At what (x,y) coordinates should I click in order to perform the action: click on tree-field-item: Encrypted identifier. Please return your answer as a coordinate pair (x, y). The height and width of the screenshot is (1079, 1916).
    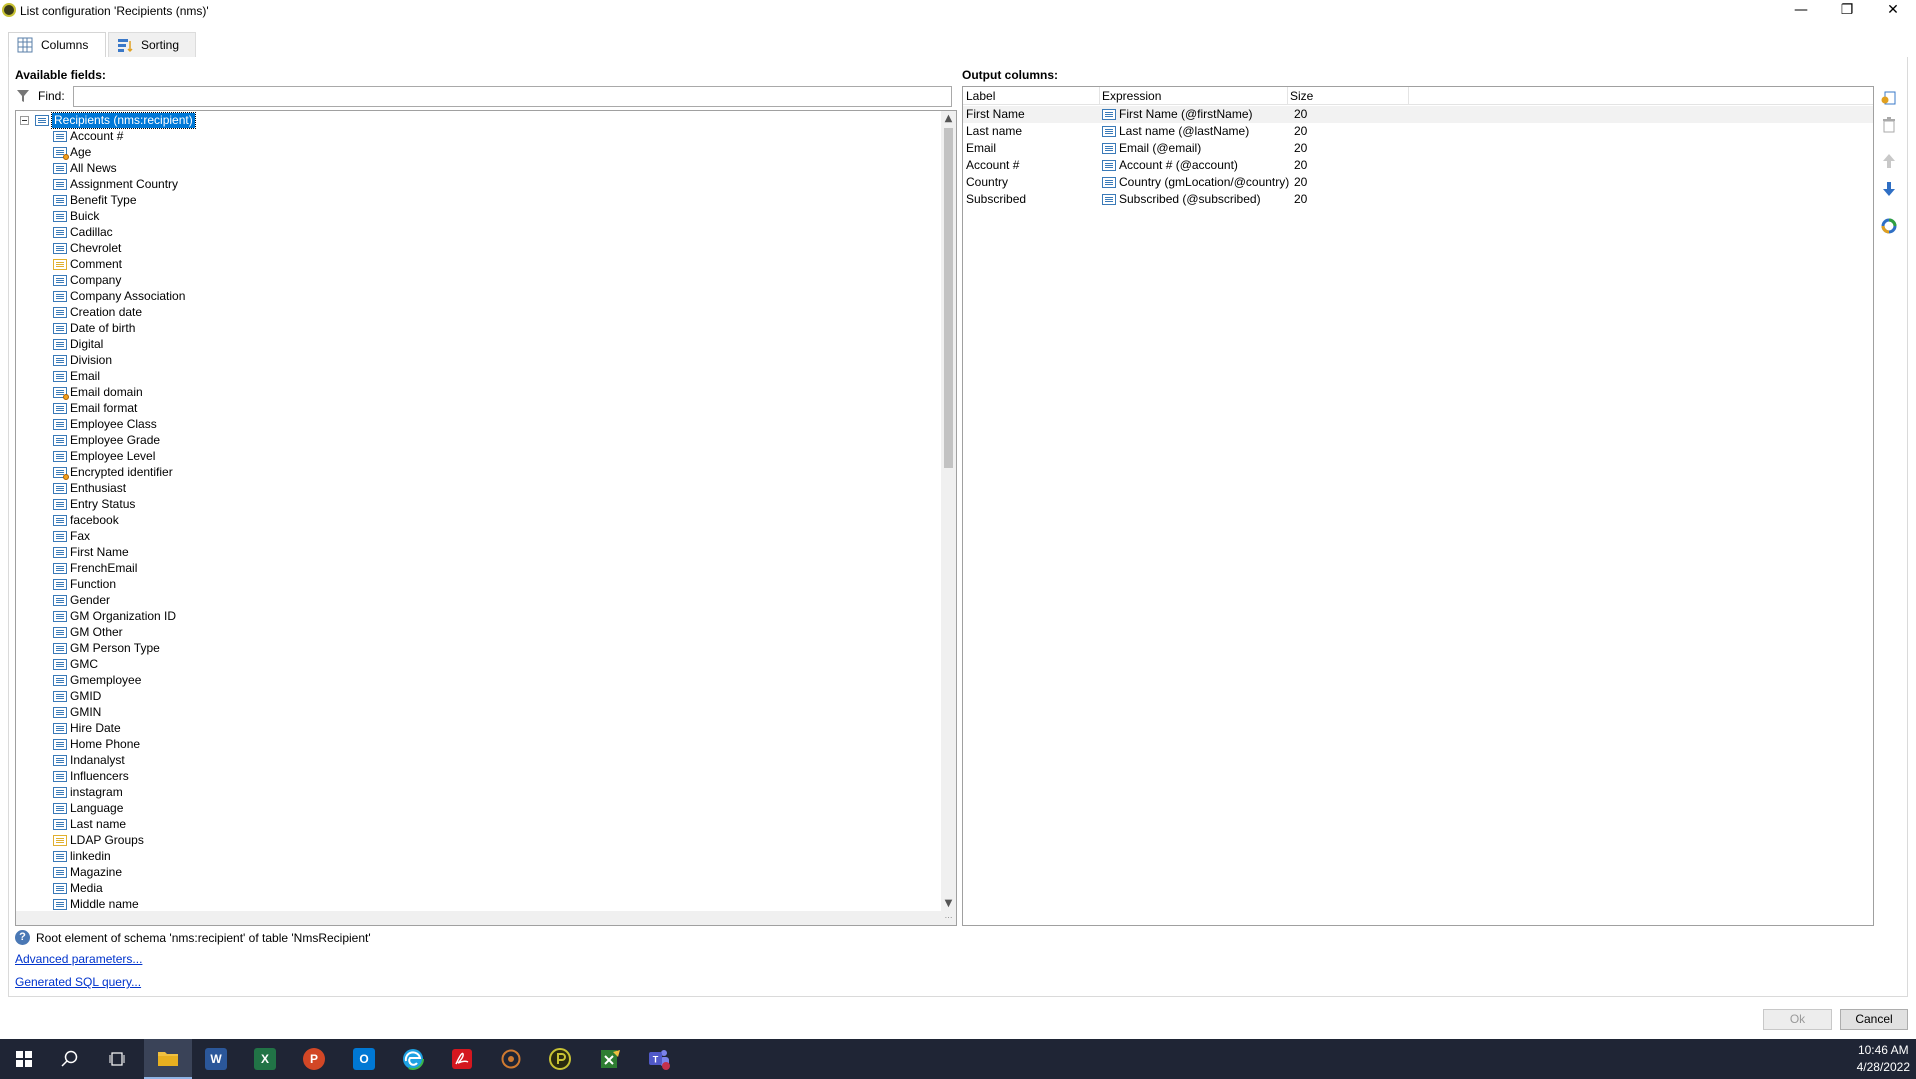
    Looking at the image, I should click on (119, 472).